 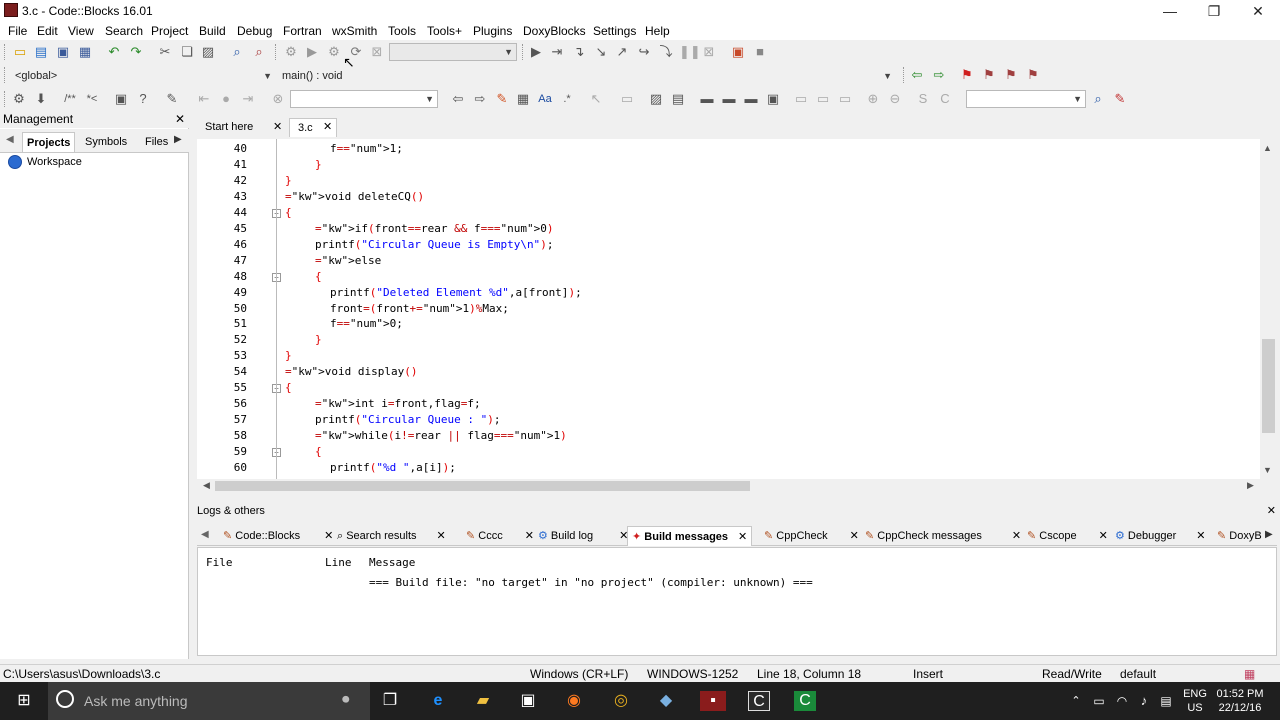 What do you see at coordinates (586, 76) in the screenshot?
I see `function-select: main() : void ▼` at bounding box center [586, 76].